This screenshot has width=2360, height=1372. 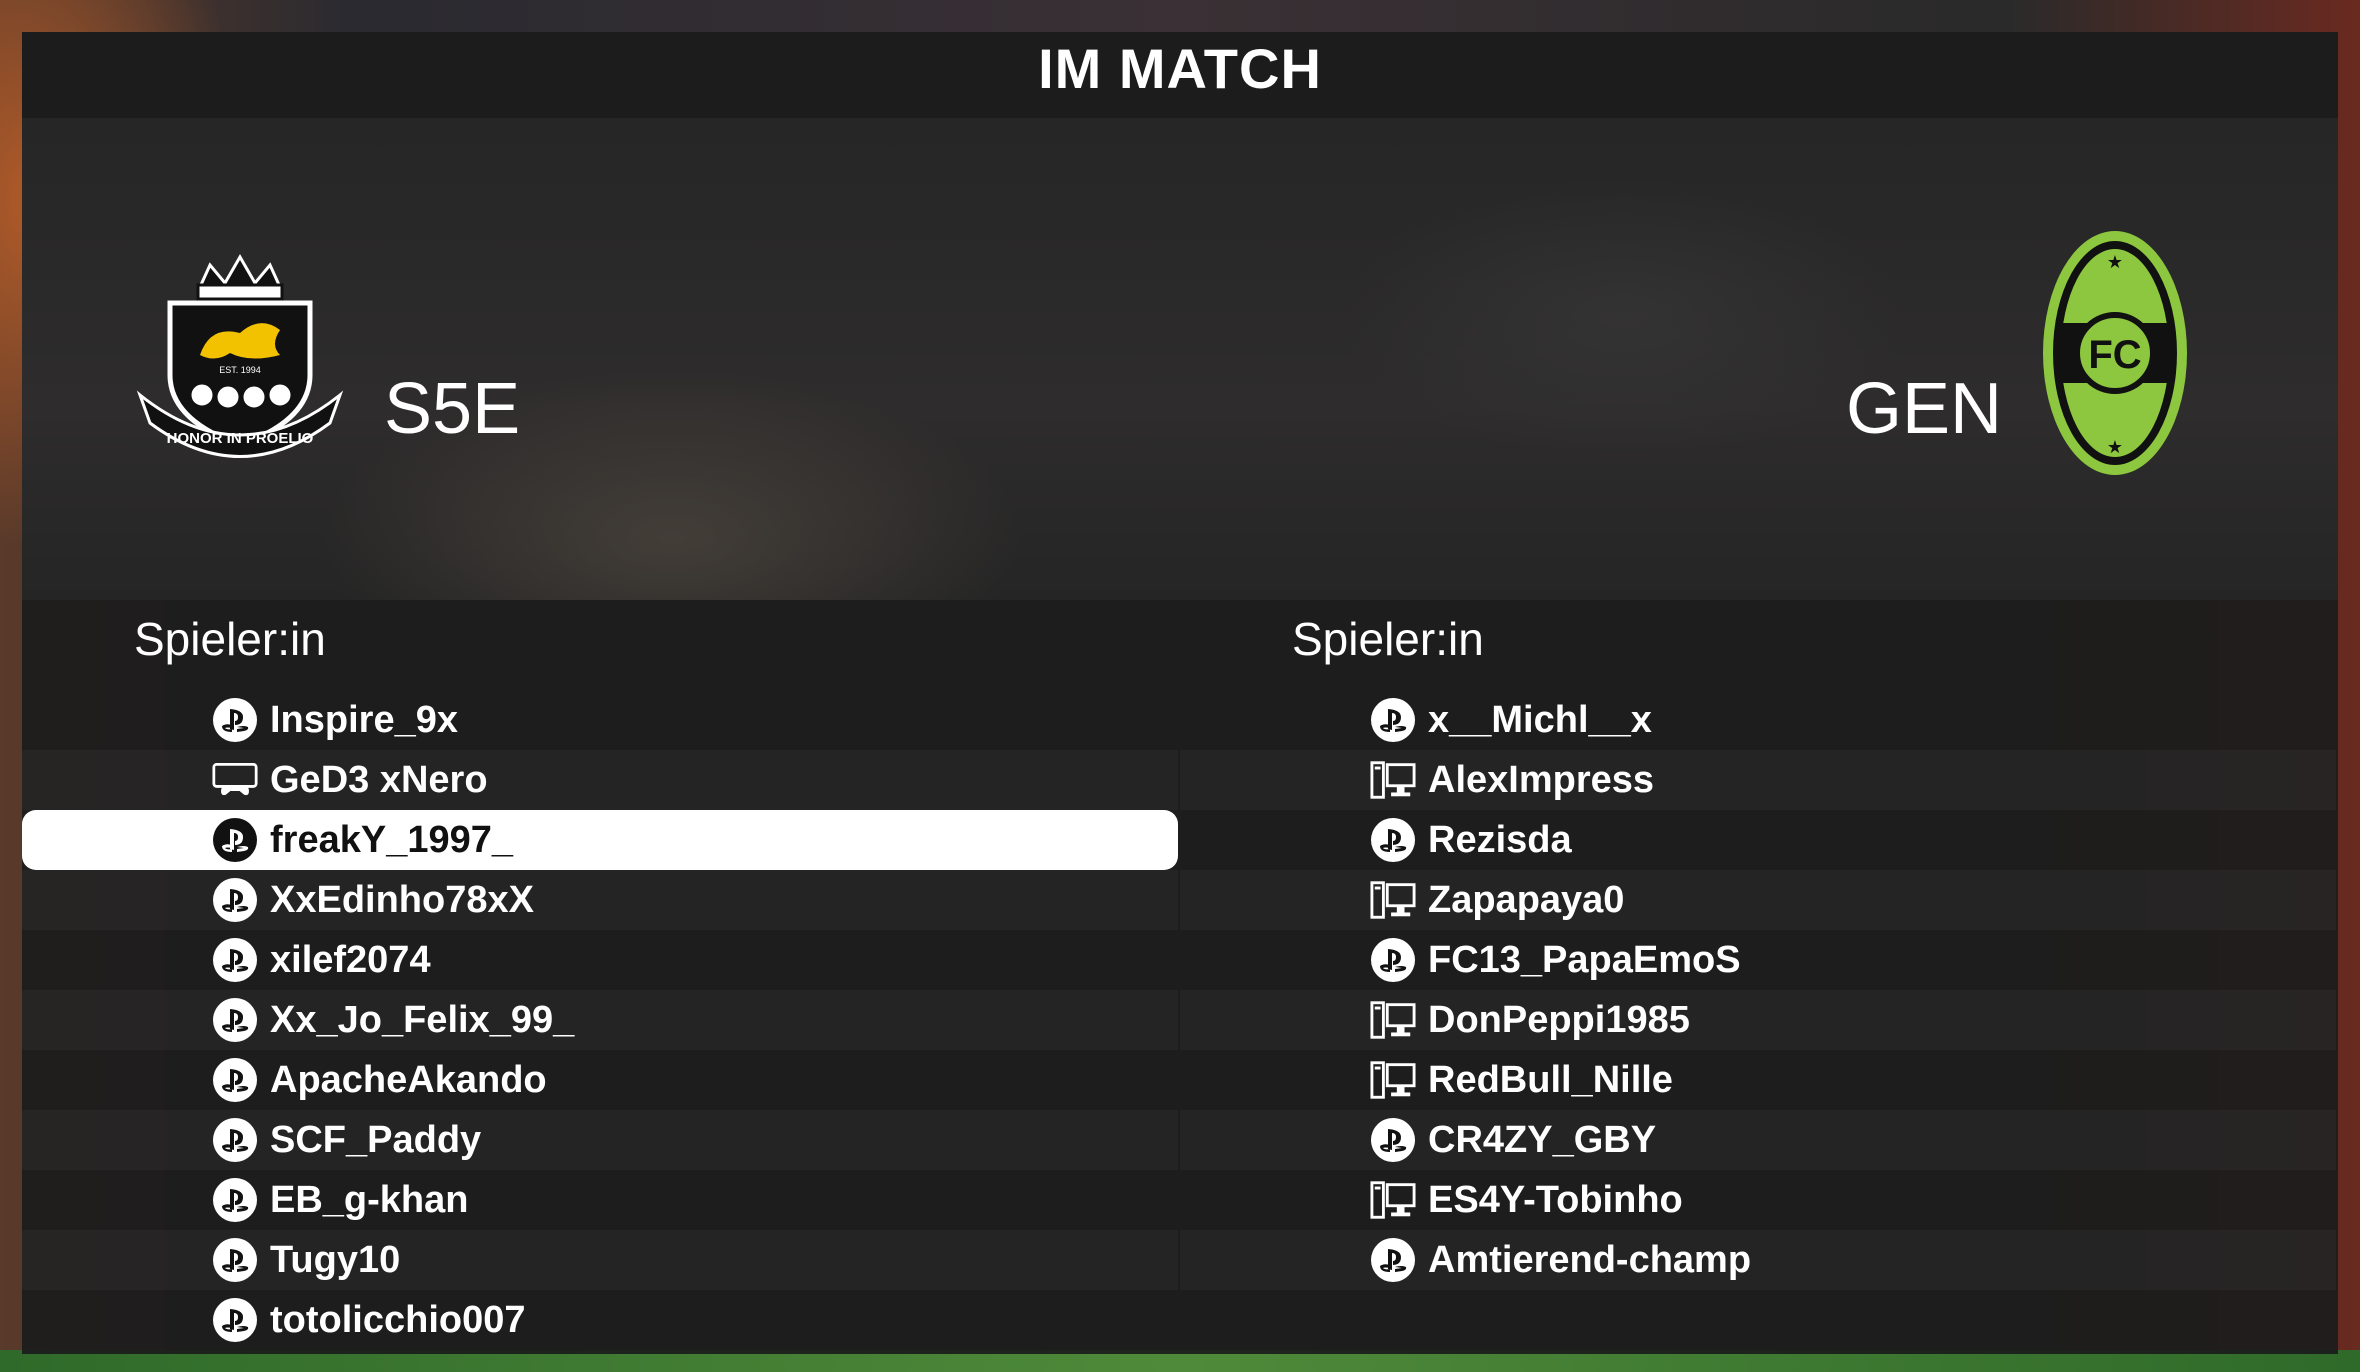 I want to click on away-team-abbr: GEN, so click(x=1924, y=409).